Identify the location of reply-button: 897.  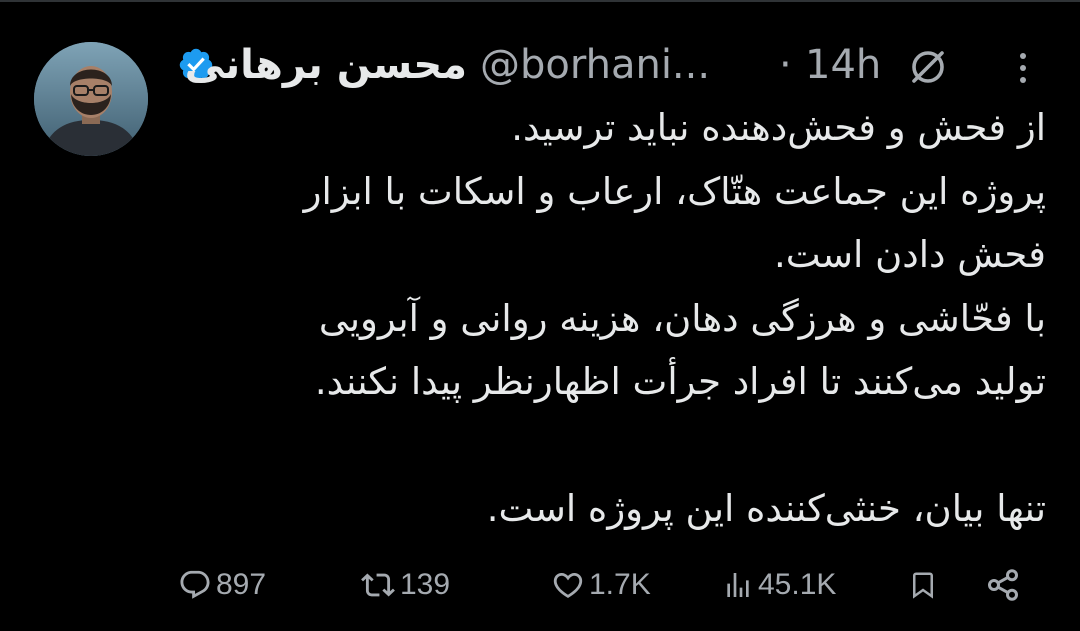
(222, 585).